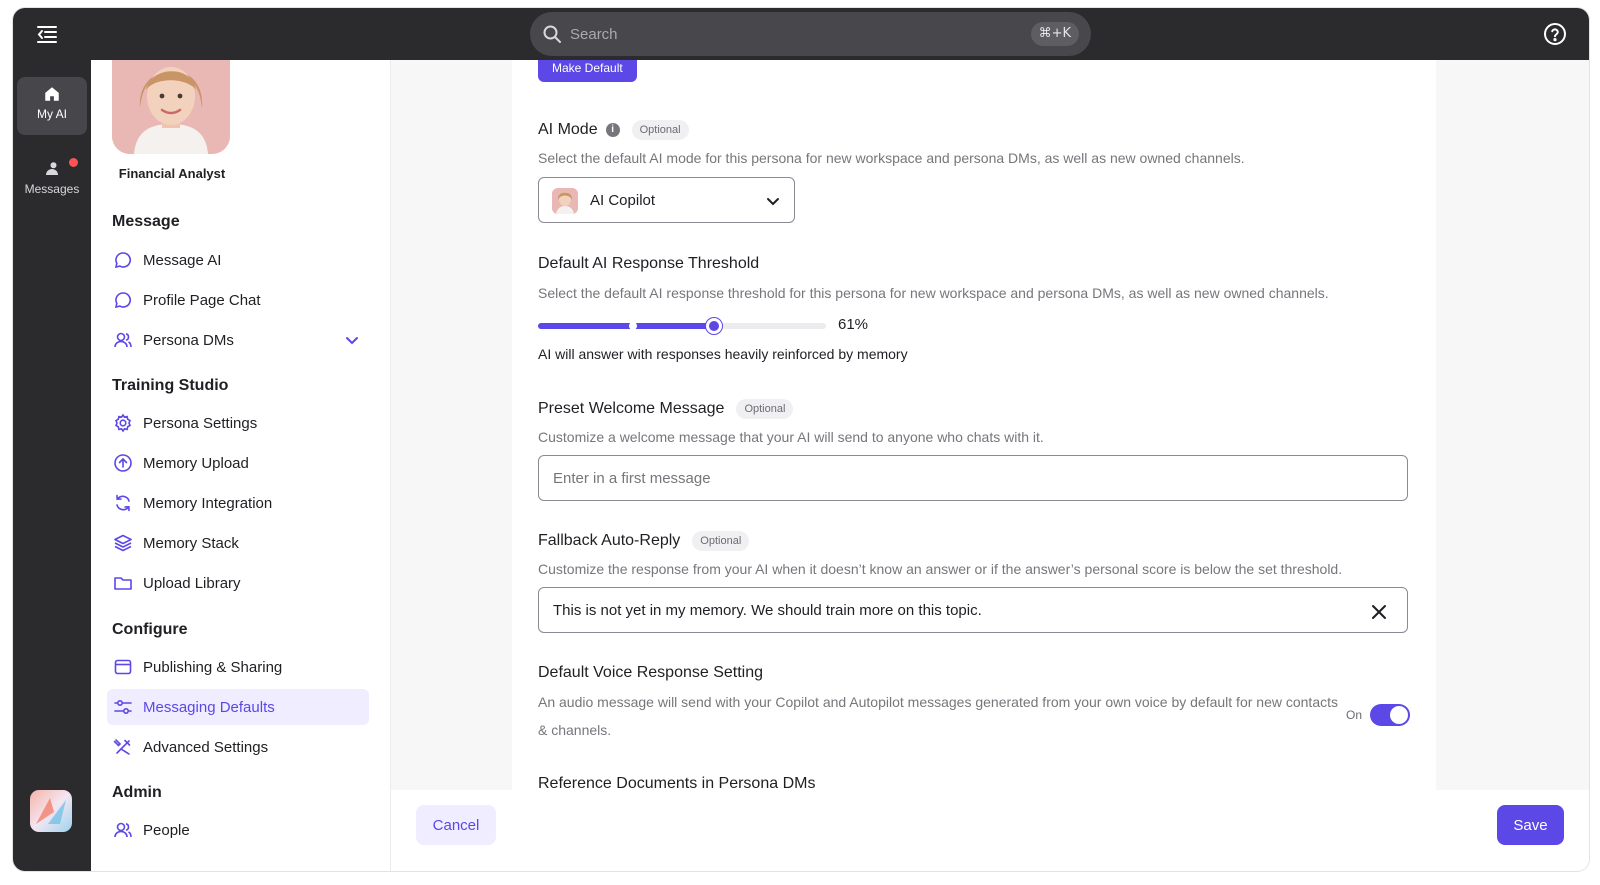 This screenshot has height=885, width=1600. I want to click on sync-icon, so click(123, 503).